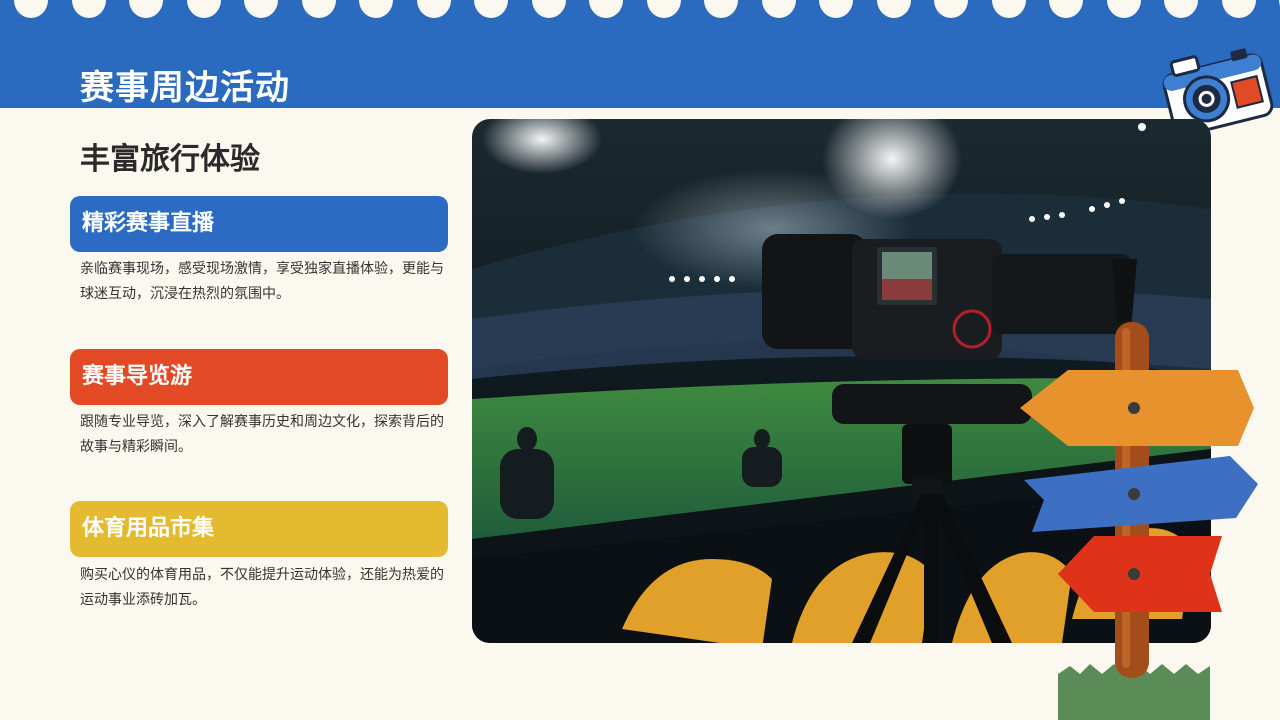 This screenshot has width=1280, height=720. Describe the element at coordinates (262, 434) in the screenshot. I see `card-description-guided-tour: 跟随专业导览，深入了解赛事历史和周边文化，探索背后的故事与精彩瞬间。` at that location.